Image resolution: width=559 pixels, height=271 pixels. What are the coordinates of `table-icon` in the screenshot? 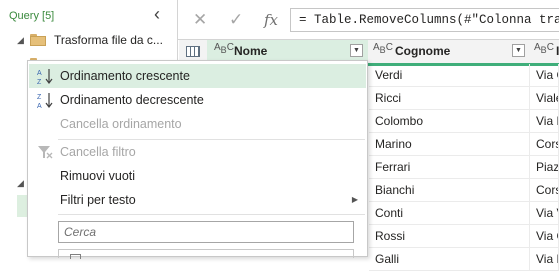 It's located at (193, 51).